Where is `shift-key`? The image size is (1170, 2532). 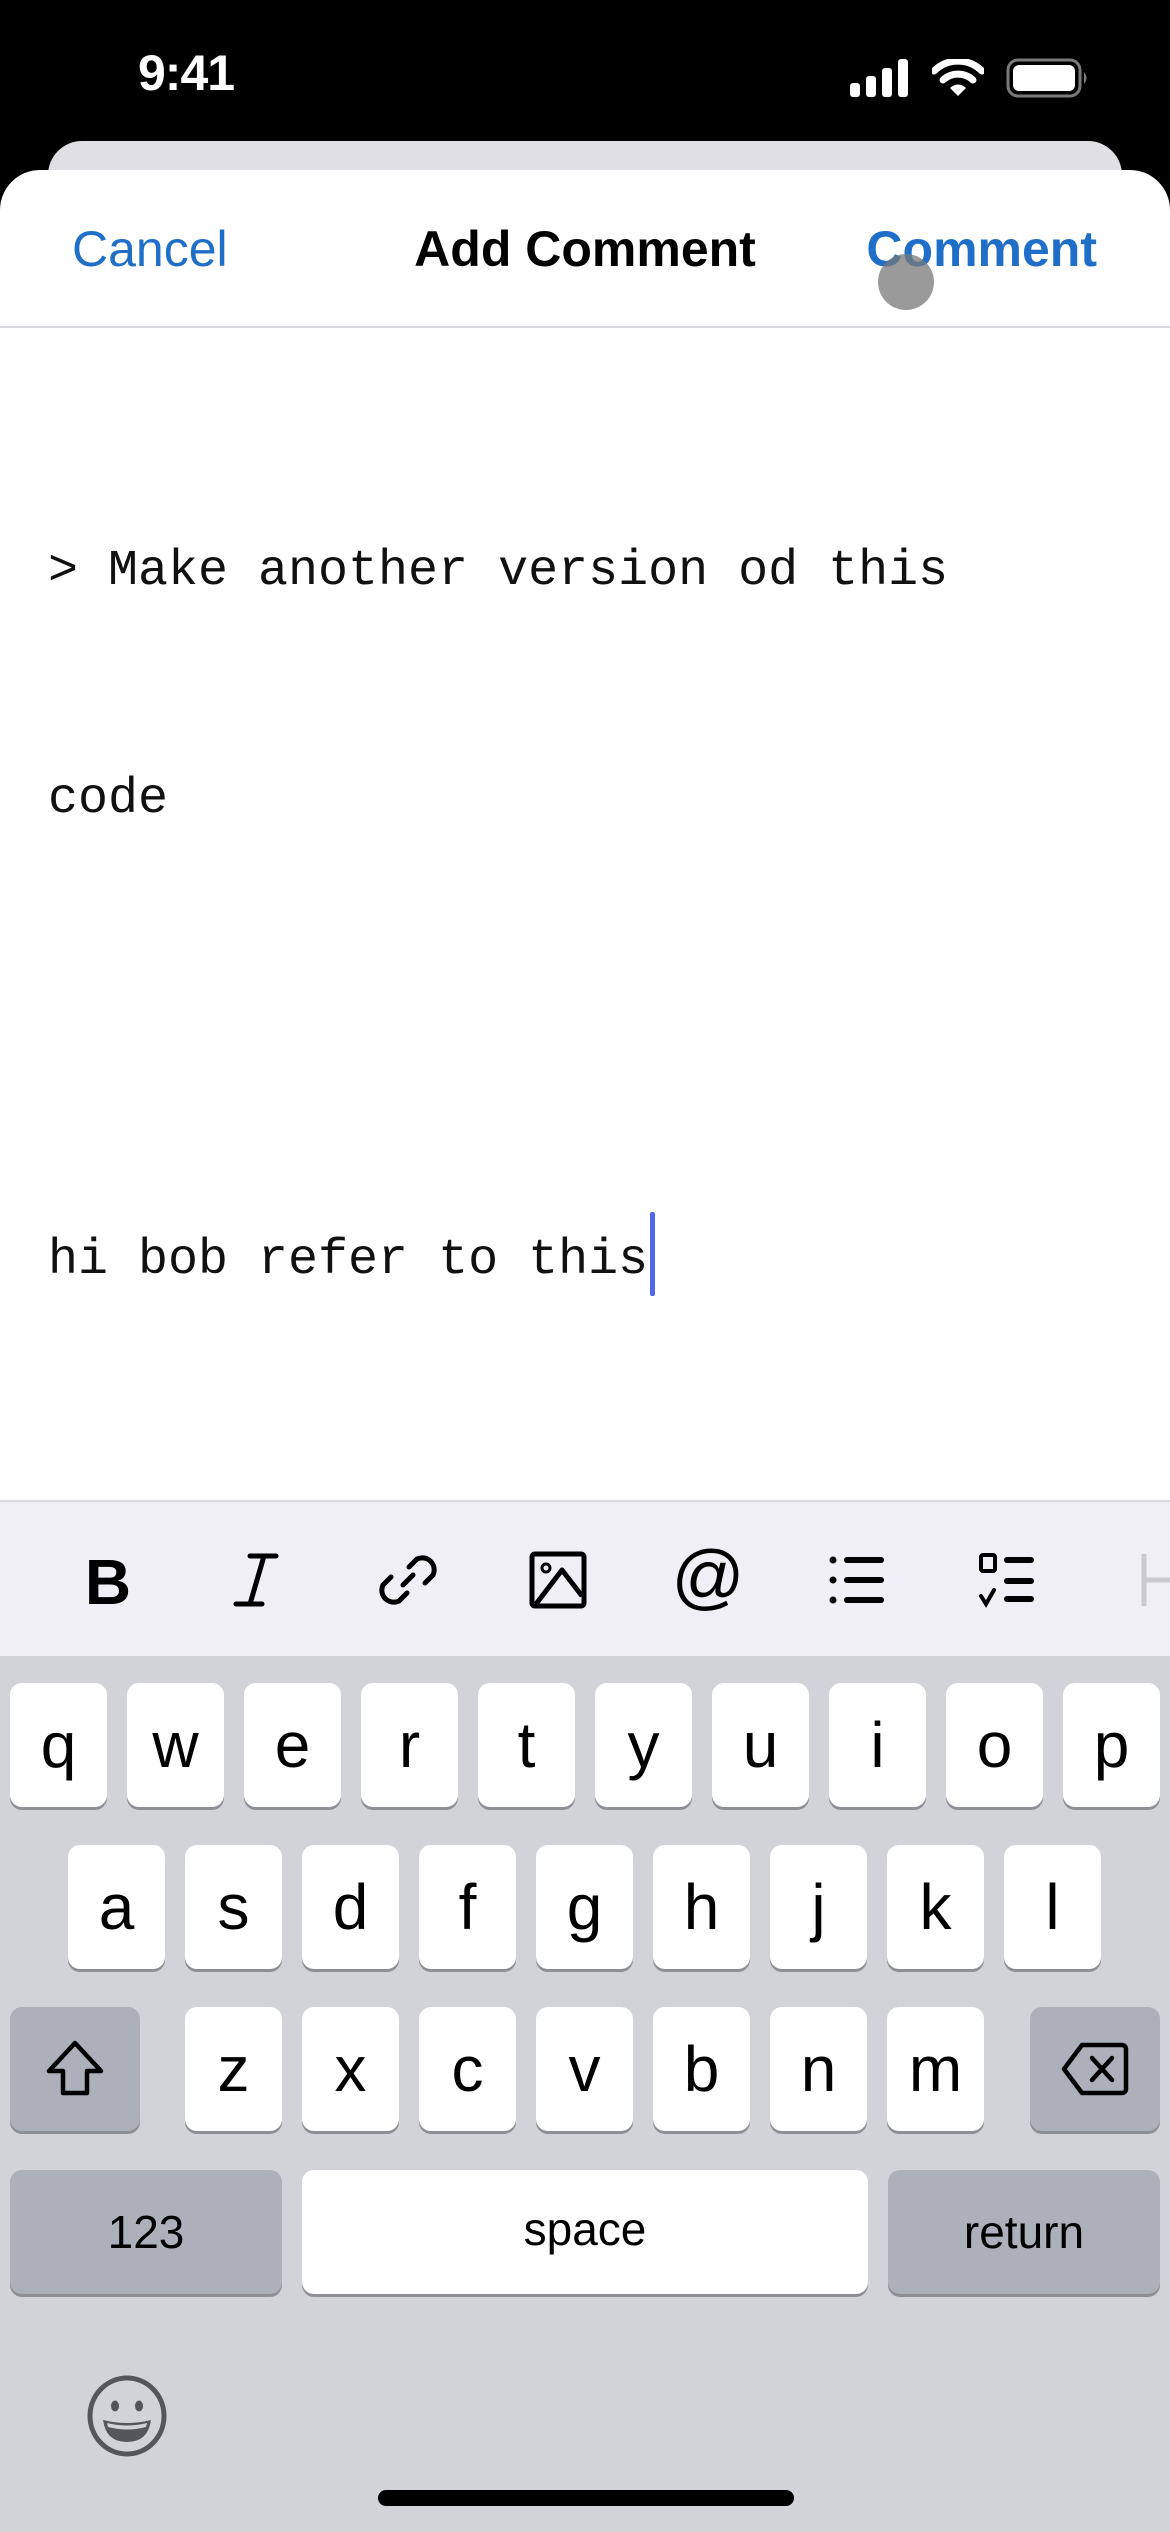 shift-key is located at coordinates (75, 2069).